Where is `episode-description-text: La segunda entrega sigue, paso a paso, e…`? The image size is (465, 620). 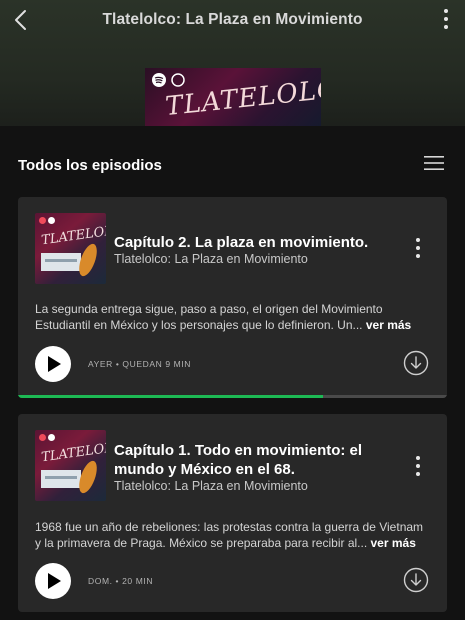
episode-description-text: La segunda entrega sigue, paso a paso, e… is located at coordinates (209, 317).